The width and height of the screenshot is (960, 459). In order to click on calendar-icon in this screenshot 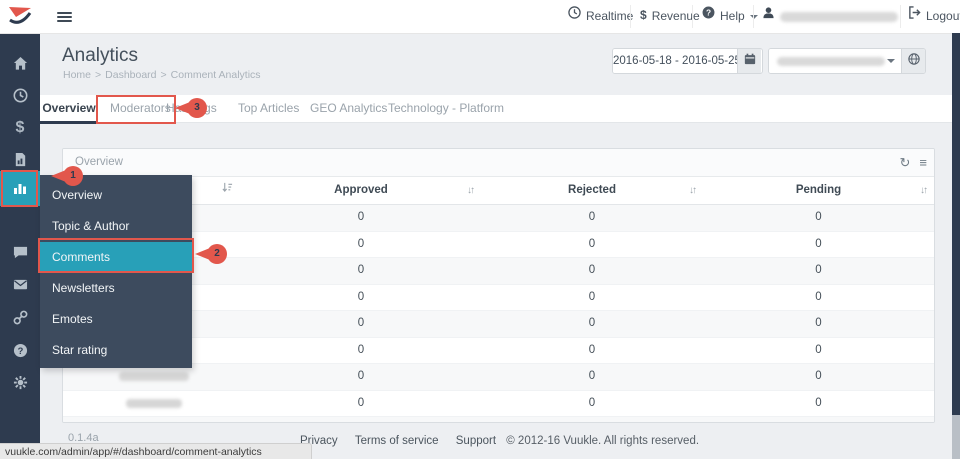, I will do `click(750, 61)`.